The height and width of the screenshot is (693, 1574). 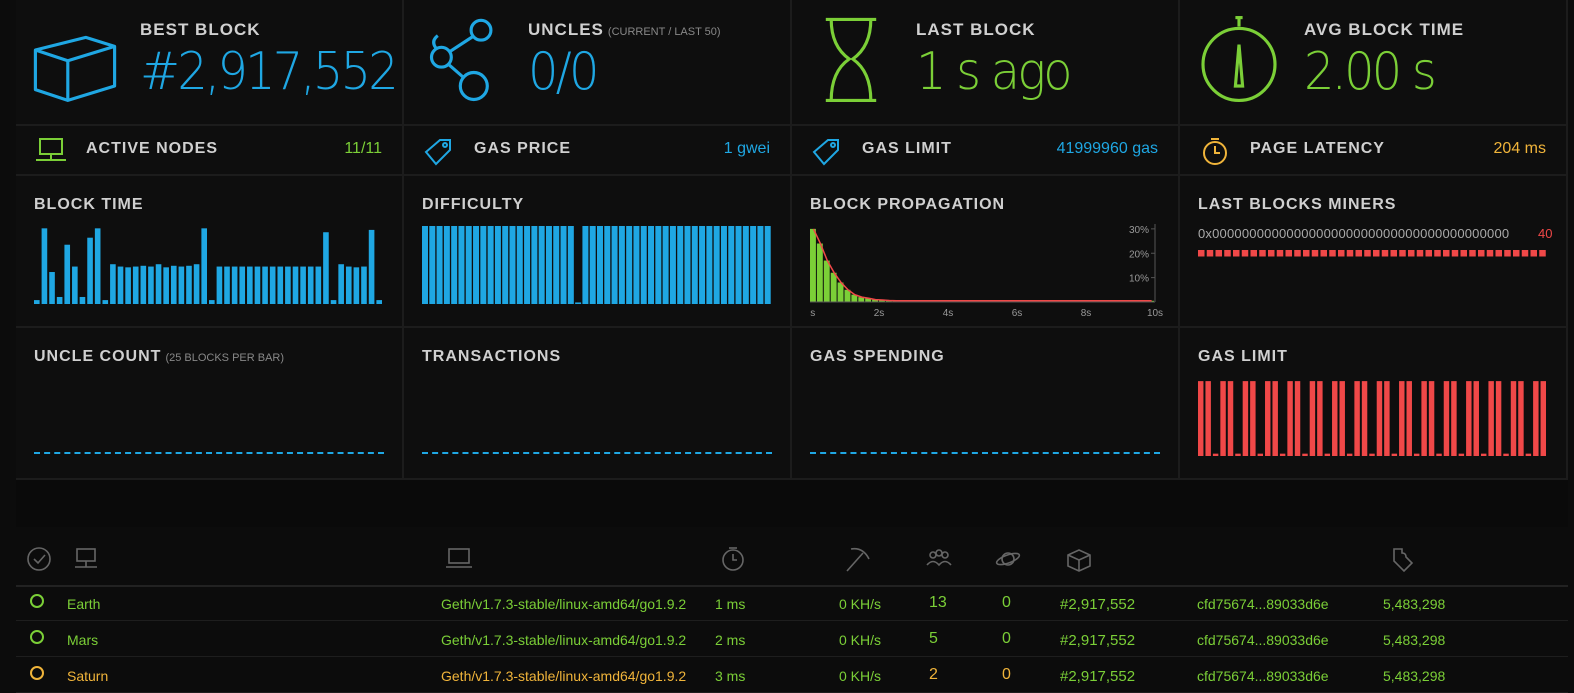 What do you see at coordinates (1374, 404) in the screenshot?
I see `gas-limit-chart-panel: GAS LIMIT` at bounding box center [1374, 404].